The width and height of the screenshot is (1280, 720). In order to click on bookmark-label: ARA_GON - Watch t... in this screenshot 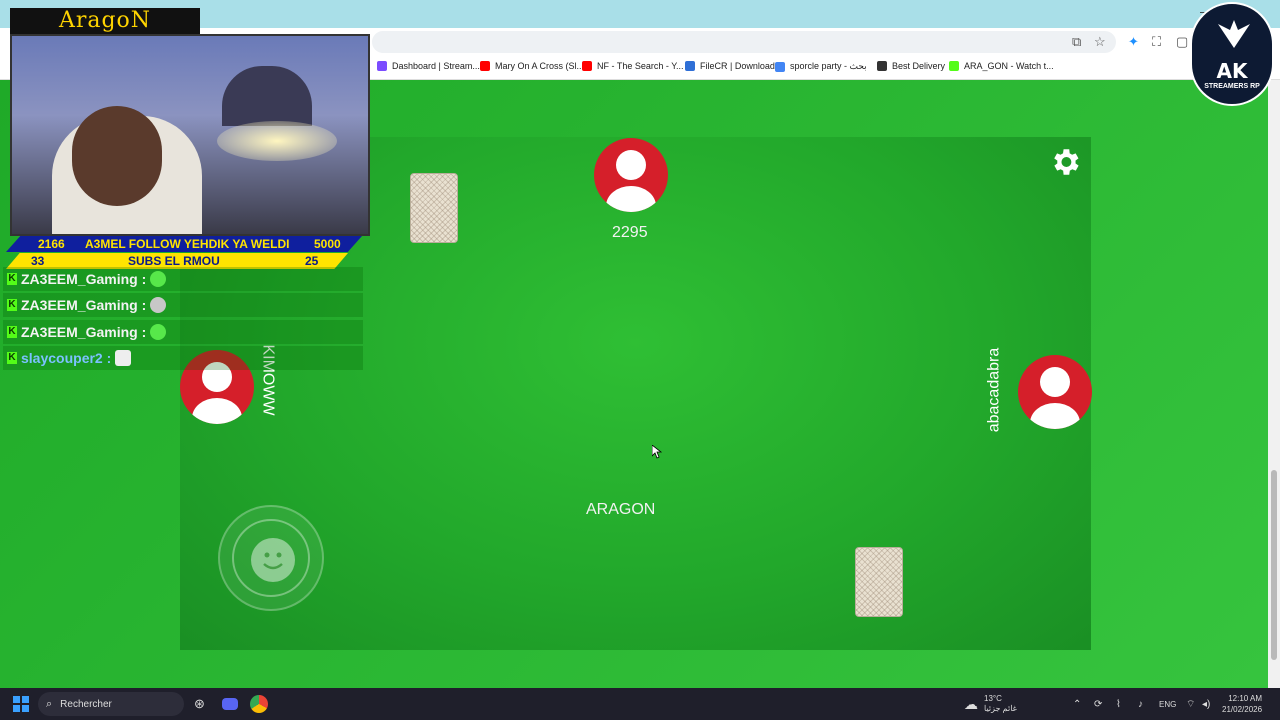, I will do `click(1009, 66)`.